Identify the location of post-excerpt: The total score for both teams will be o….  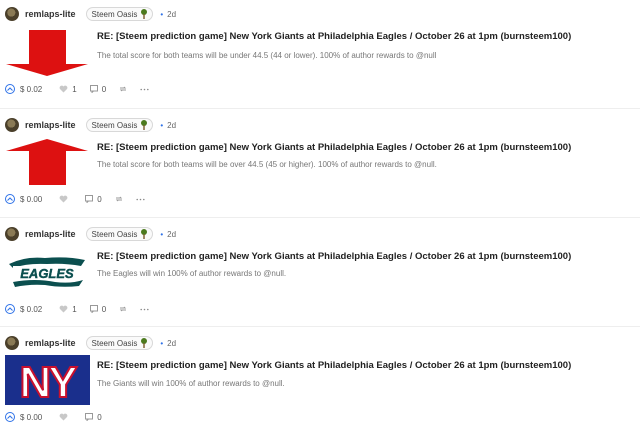
(267, 164).